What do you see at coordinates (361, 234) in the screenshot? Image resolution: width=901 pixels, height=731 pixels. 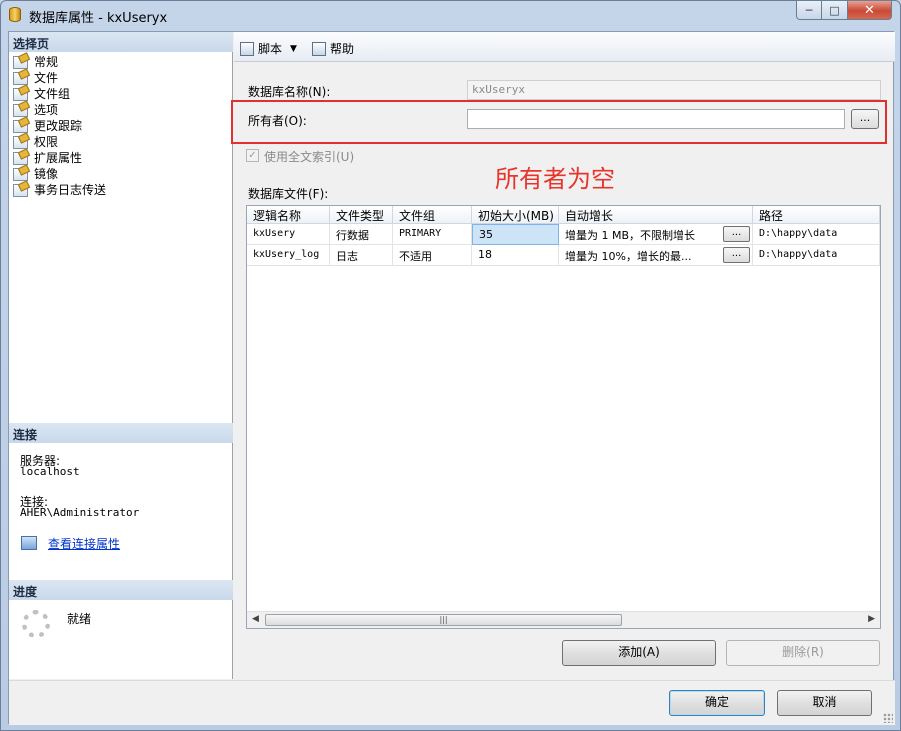 I see `cell-file-type: 行数据` at bounding box center [361, 234].